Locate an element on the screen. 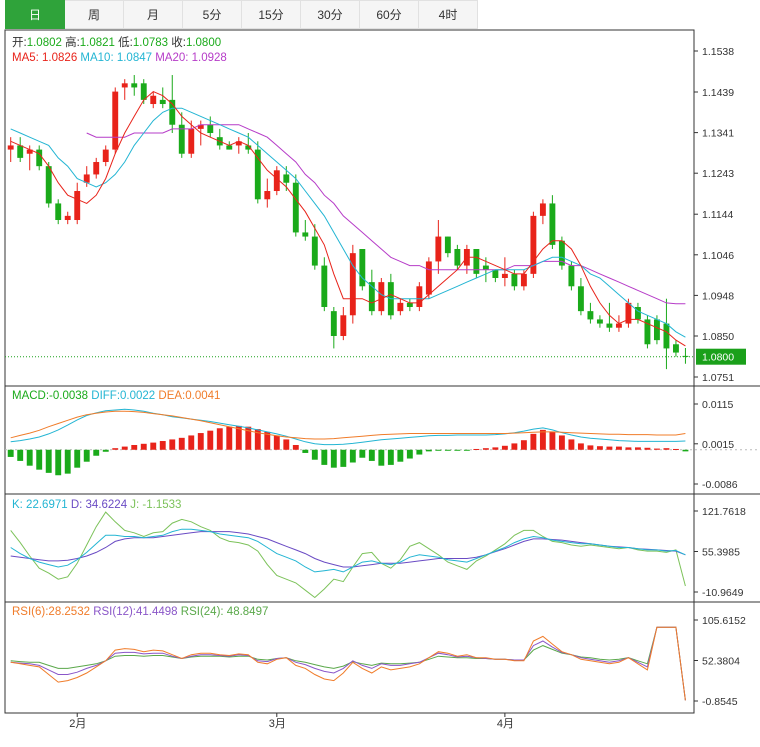  x-tick-label: 2月 is located at coordinates (77, 724).